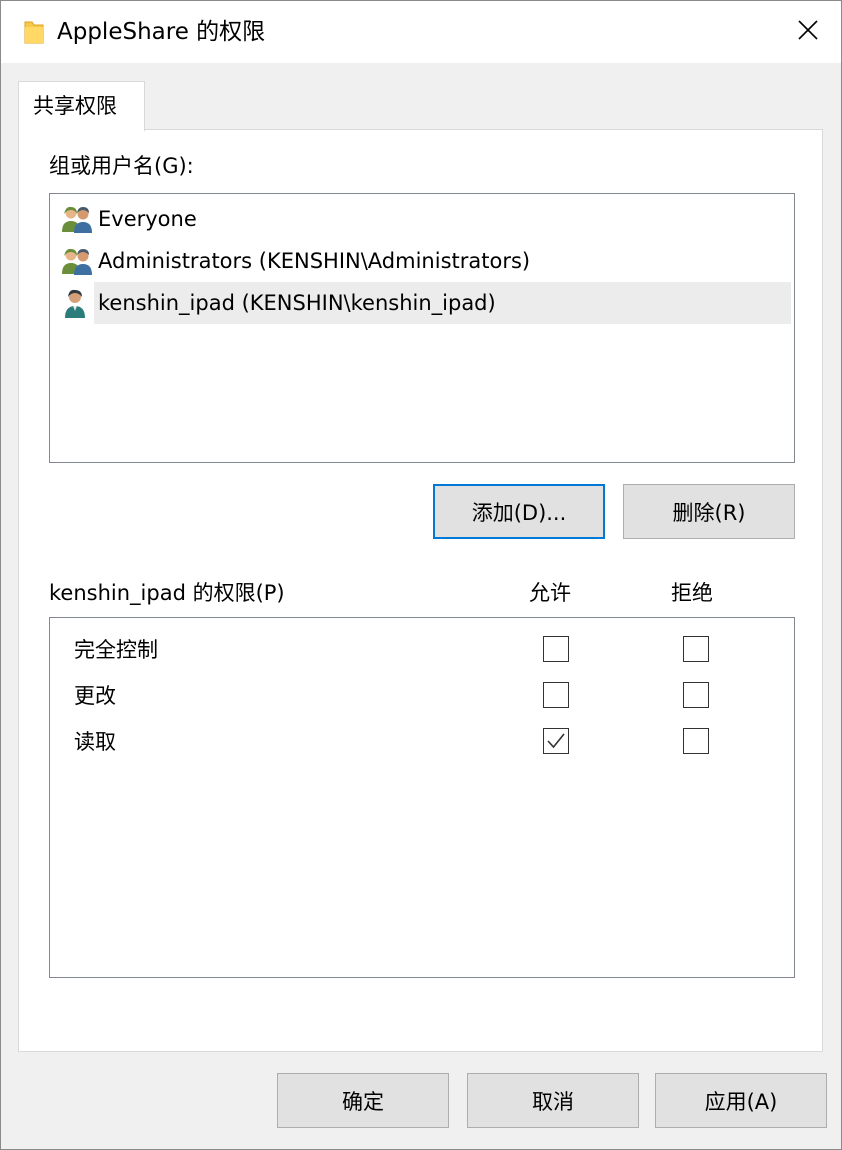 This screenshot has height=1150, width=842. I want to click on user-icon, so click(77, 303).